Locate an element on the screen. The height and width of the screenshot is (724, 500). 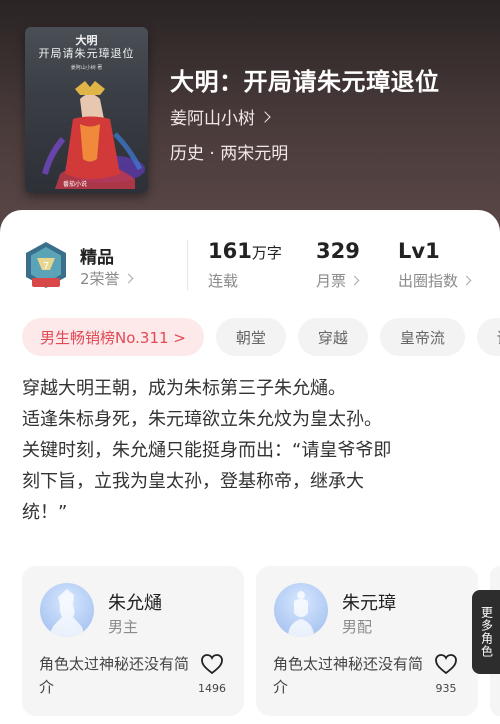
role-likes: 1496 is located at coordinates (212, 688).